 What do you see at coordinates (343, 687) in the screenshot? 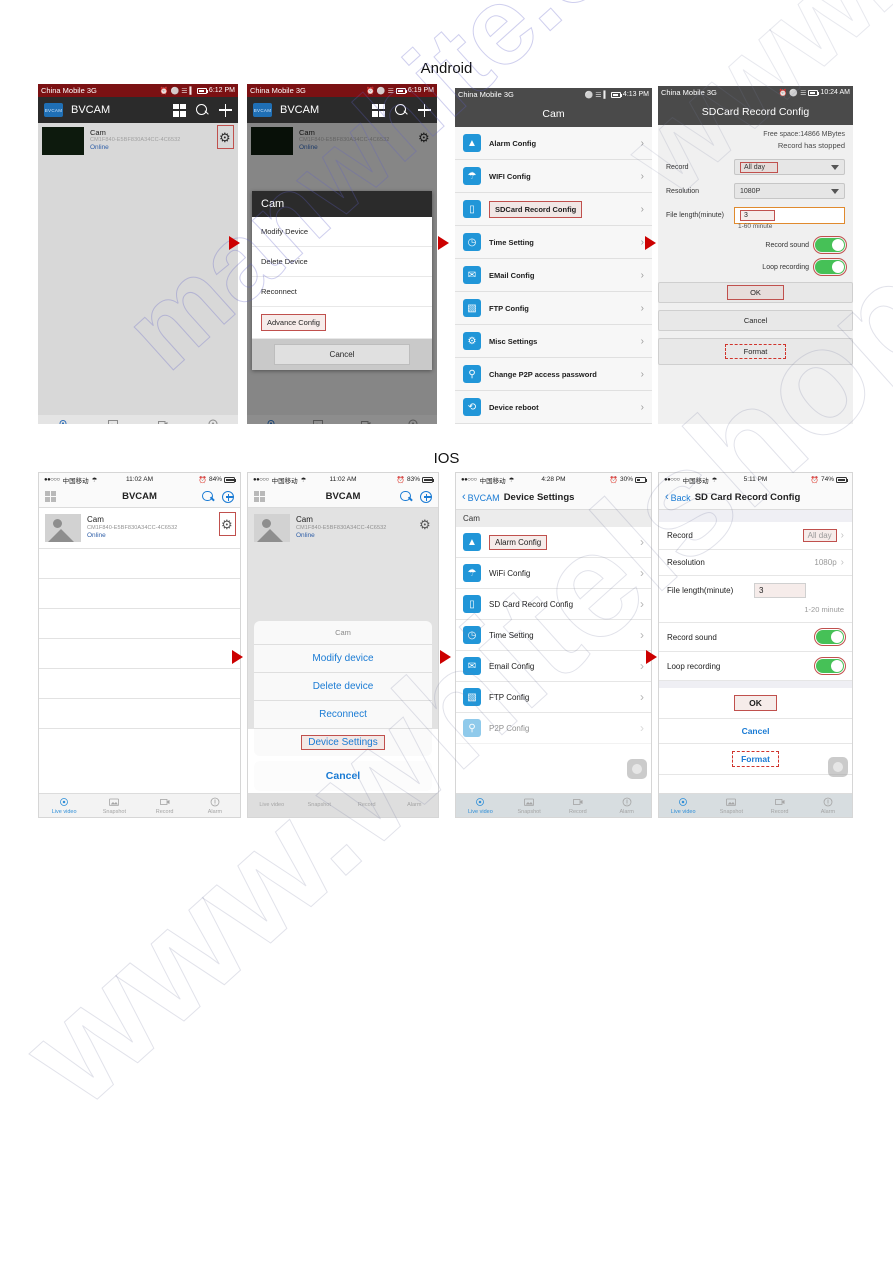
I see `action-delete-device: Delete device` at bounding box center [343, 687].